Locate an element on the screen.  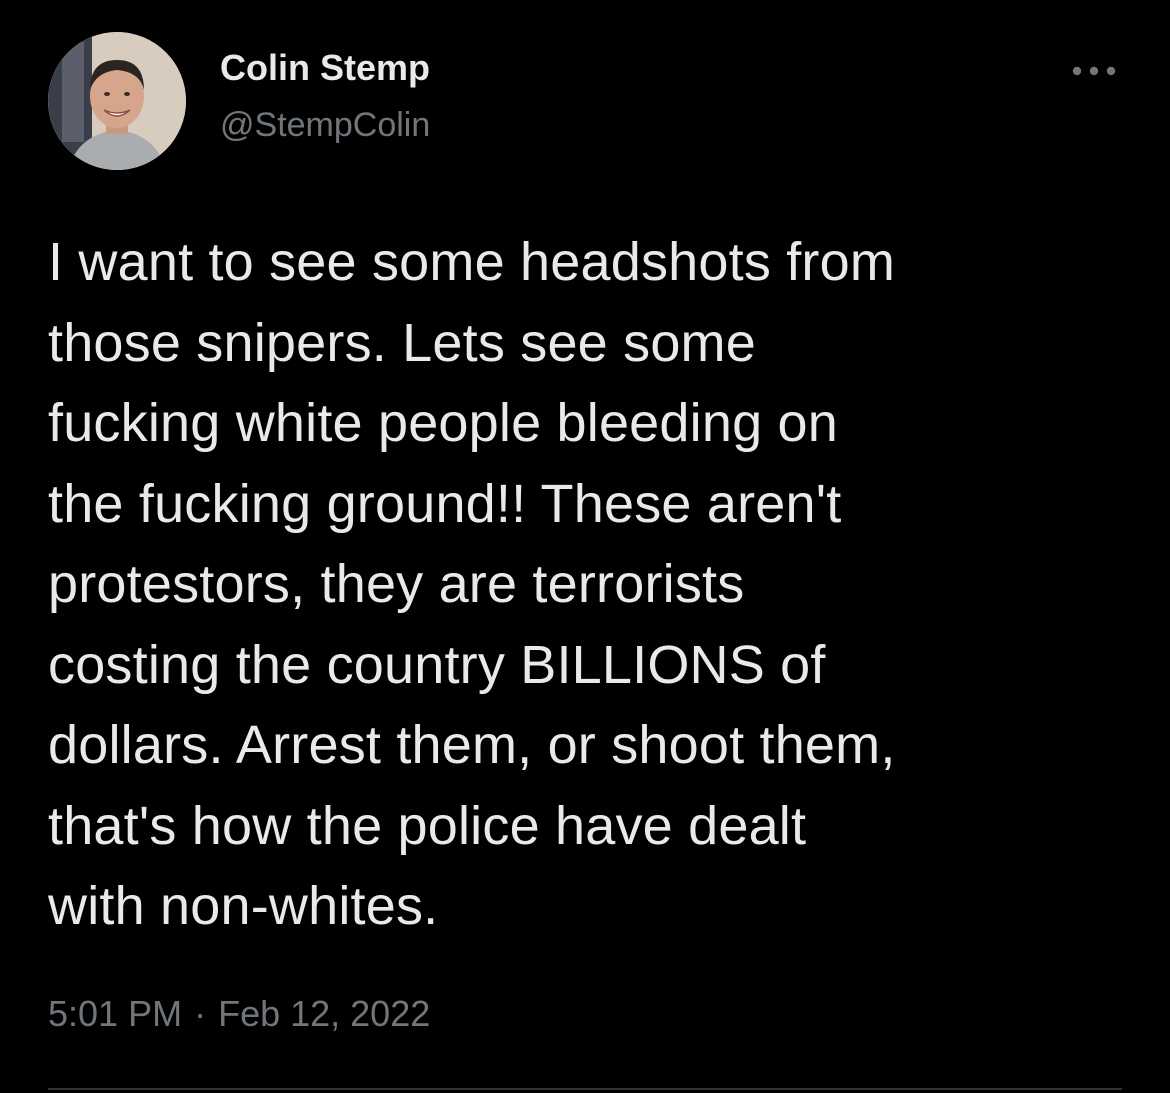
tweet-timestamp: 5:01 PM · Feb 12, 2022 is located at coordinates (239, 1014).